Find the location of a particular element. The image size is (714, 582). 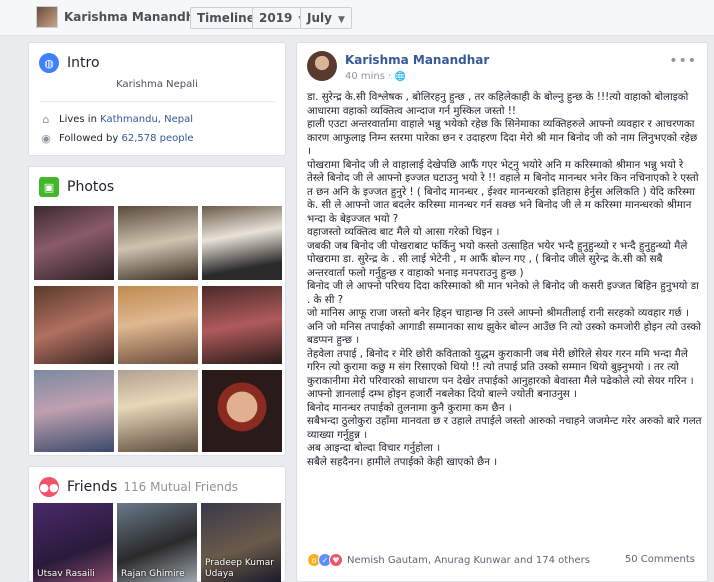

photos-header: ▣ Photos is located at coordinates (76, 187).